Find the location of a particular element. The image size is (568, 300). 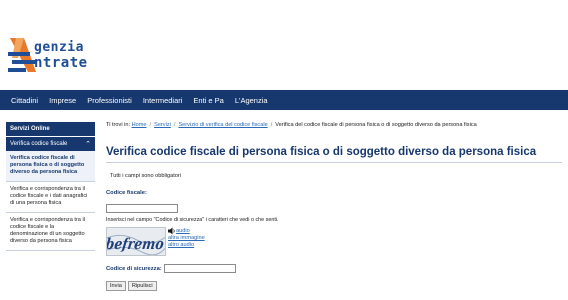

agenzia-entrate-logo: genzia ntrate is located at coordinates (71, 56).